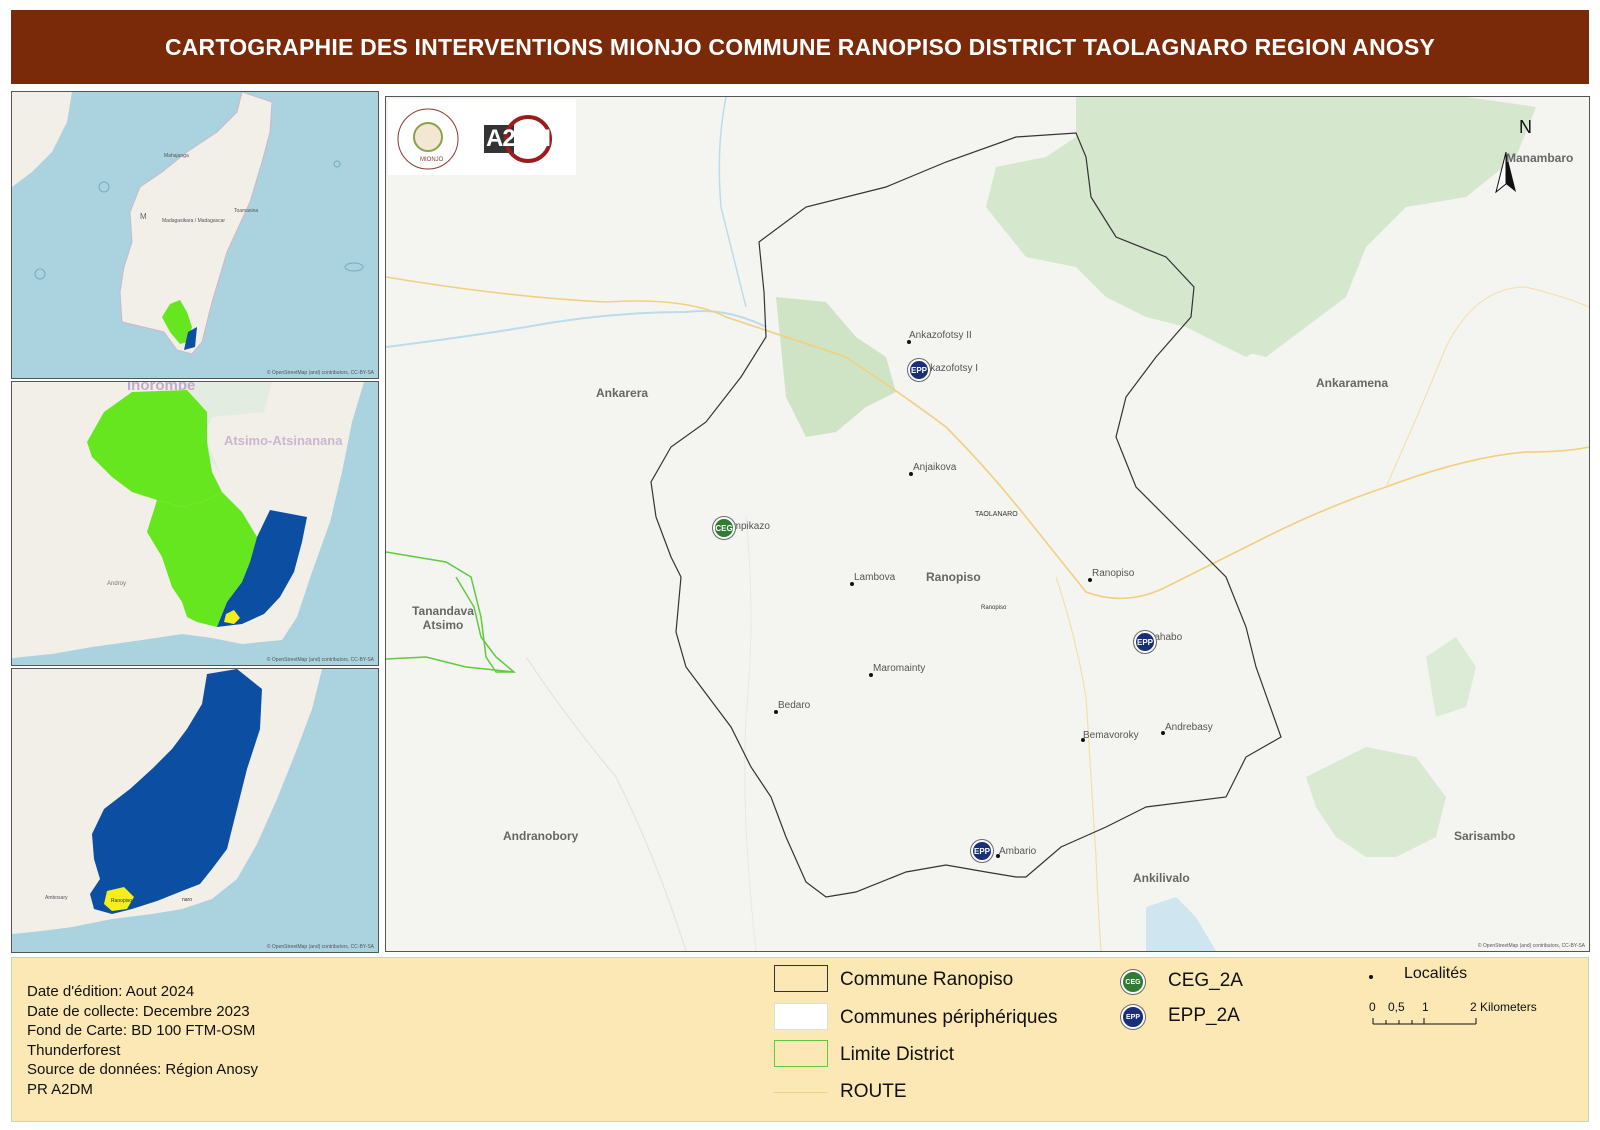  What do you see at coordinates (161, 388) in the screenshot?
I see `label-ihorombe: Ihorombe` at bounding box center [161, 388].